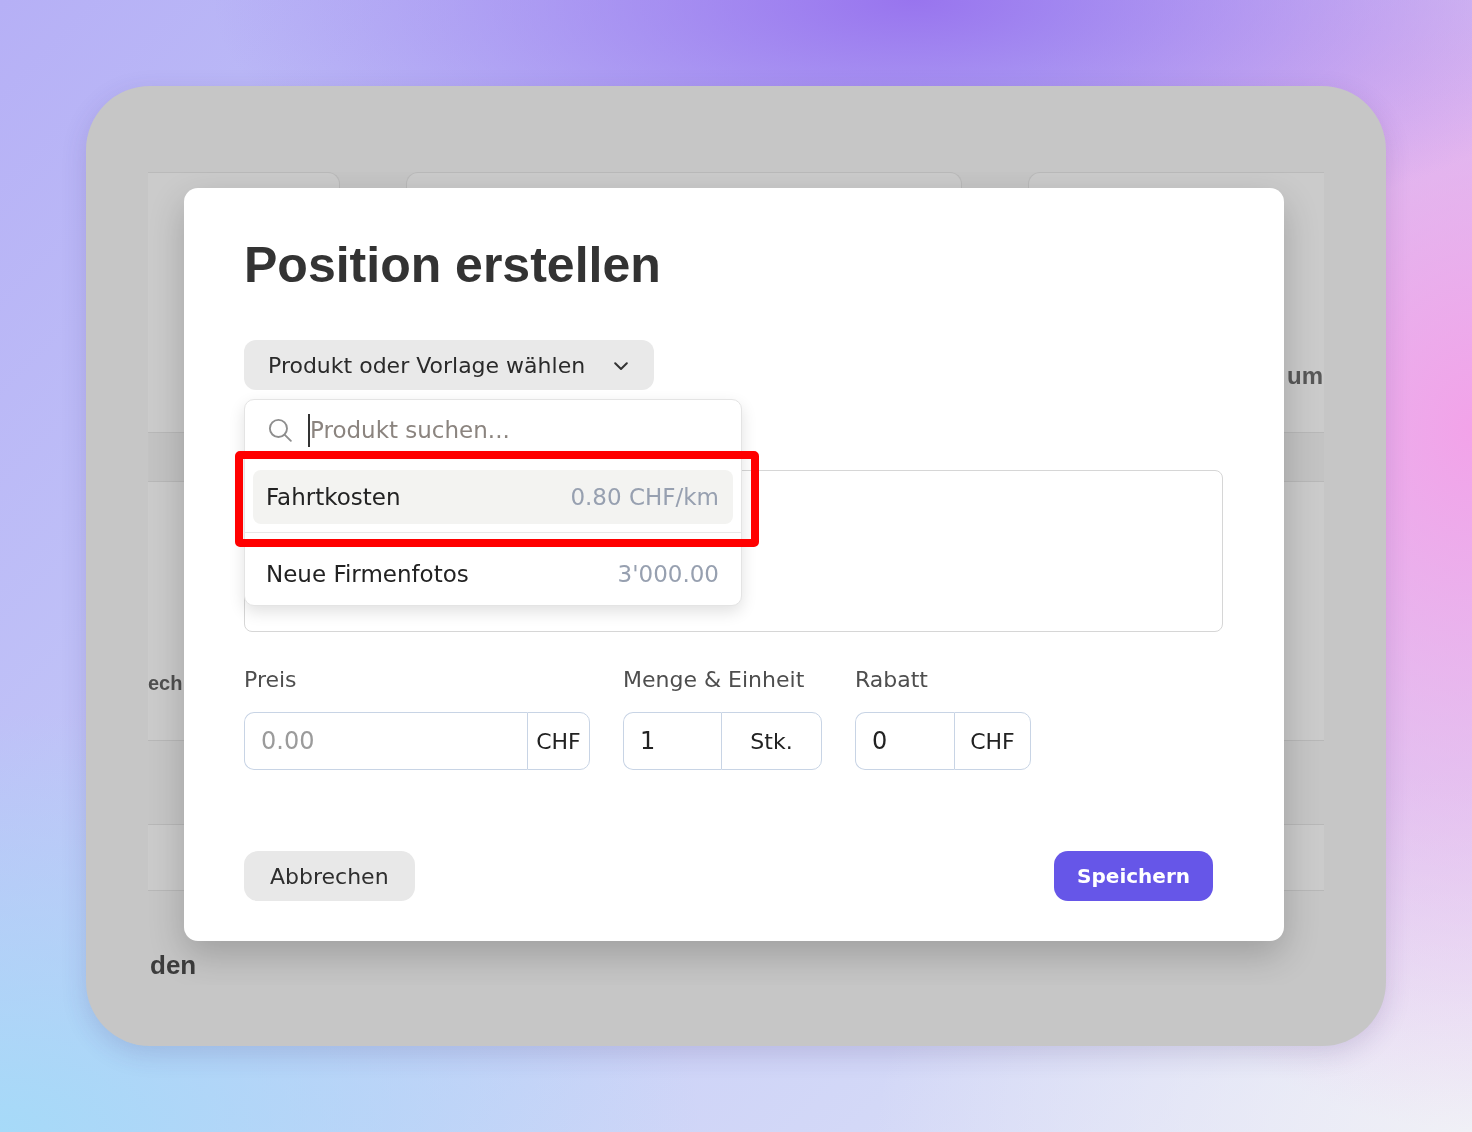 This screenshot has width=1472, height=1132. What do you see at coordinates (165, 683) in the screenshot?
I see `background-text: ech` at bounding box center [165, 683].